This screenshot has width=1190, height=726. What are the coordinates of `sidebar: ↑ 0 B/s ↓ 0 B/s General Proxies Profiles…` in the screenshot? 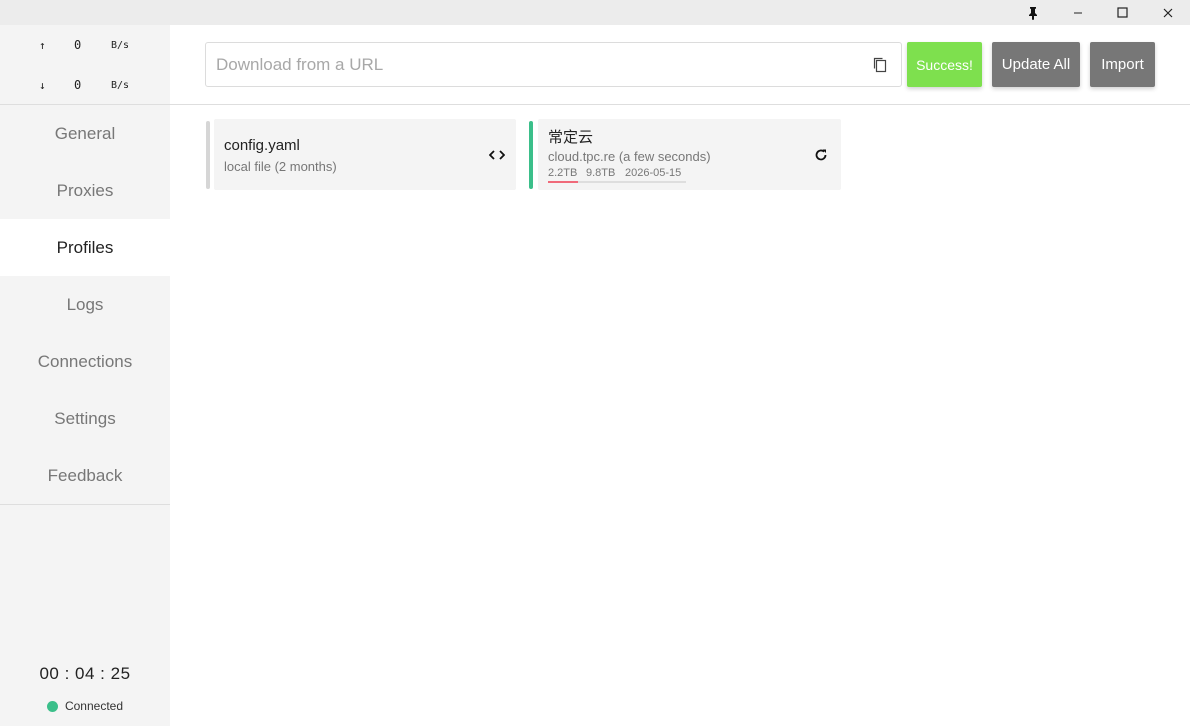 It's located at (85, 375).